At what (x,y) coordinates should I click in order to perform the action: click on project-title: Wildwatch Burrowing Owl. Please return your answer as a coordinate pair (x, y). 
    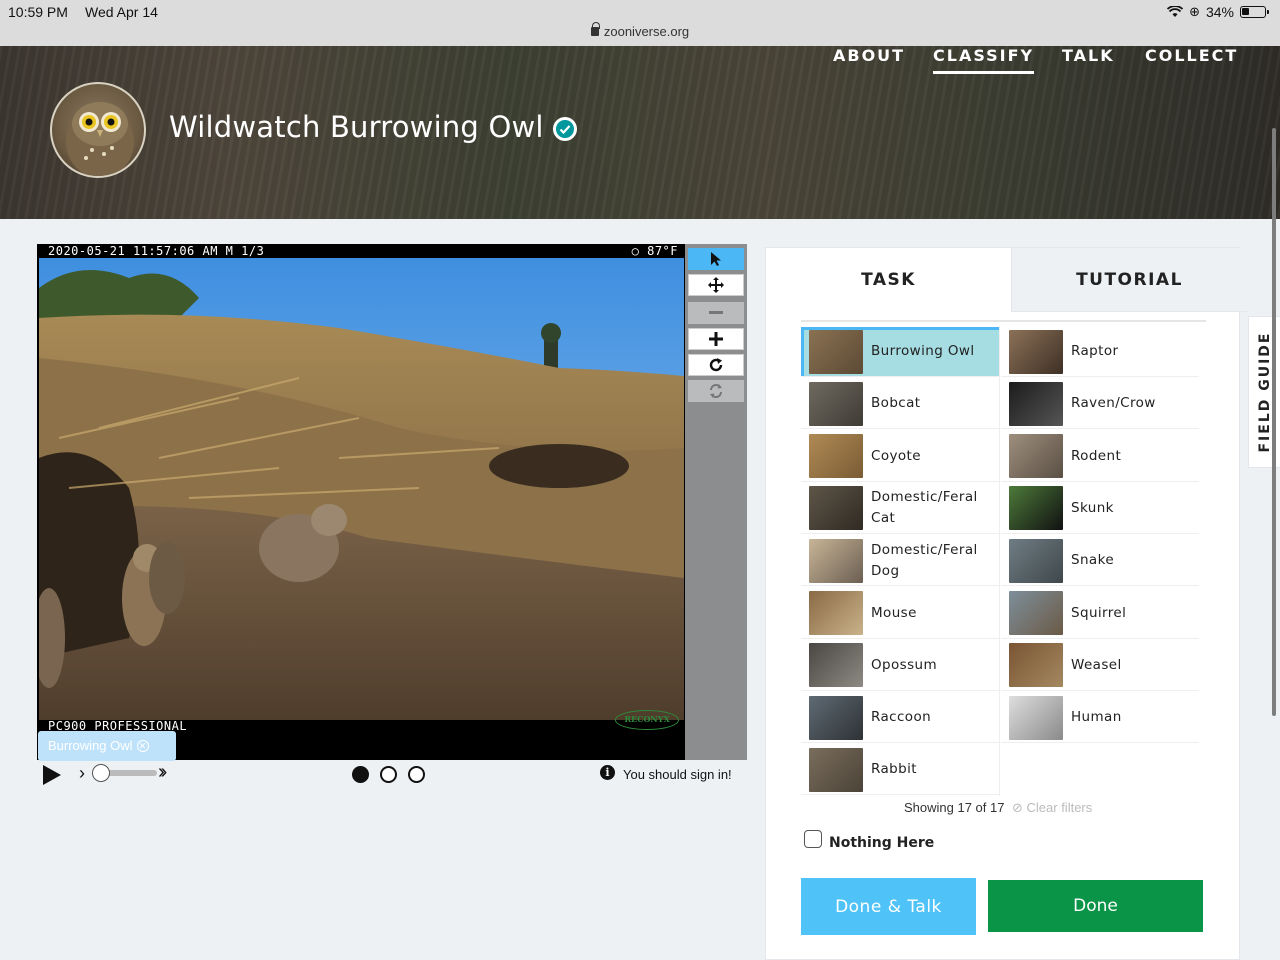
    Looking at the image, I should click on (356, 127).